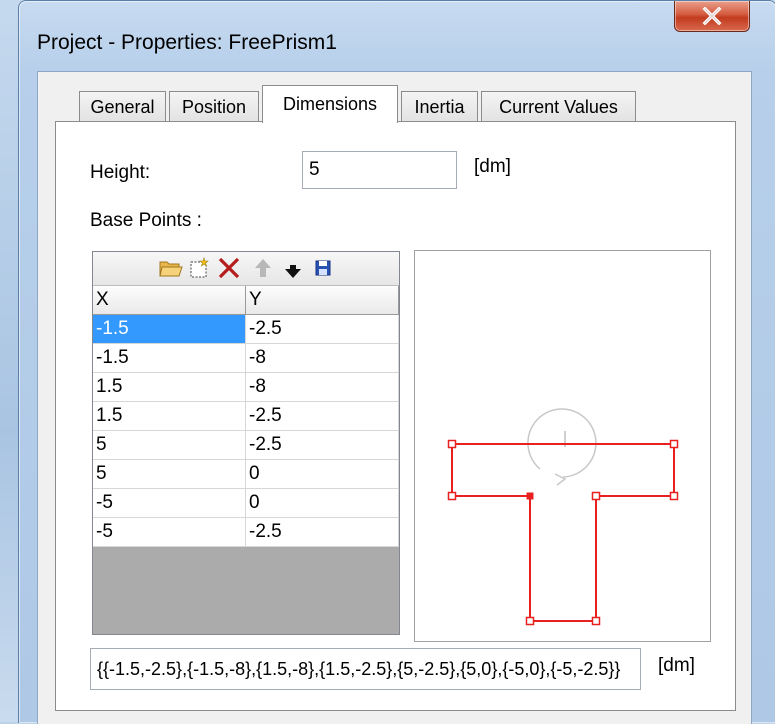 Image resolution: width=775 pixels, height=724 pixels. I want to click on base-points-label: Base Points :, so click(146, 220).